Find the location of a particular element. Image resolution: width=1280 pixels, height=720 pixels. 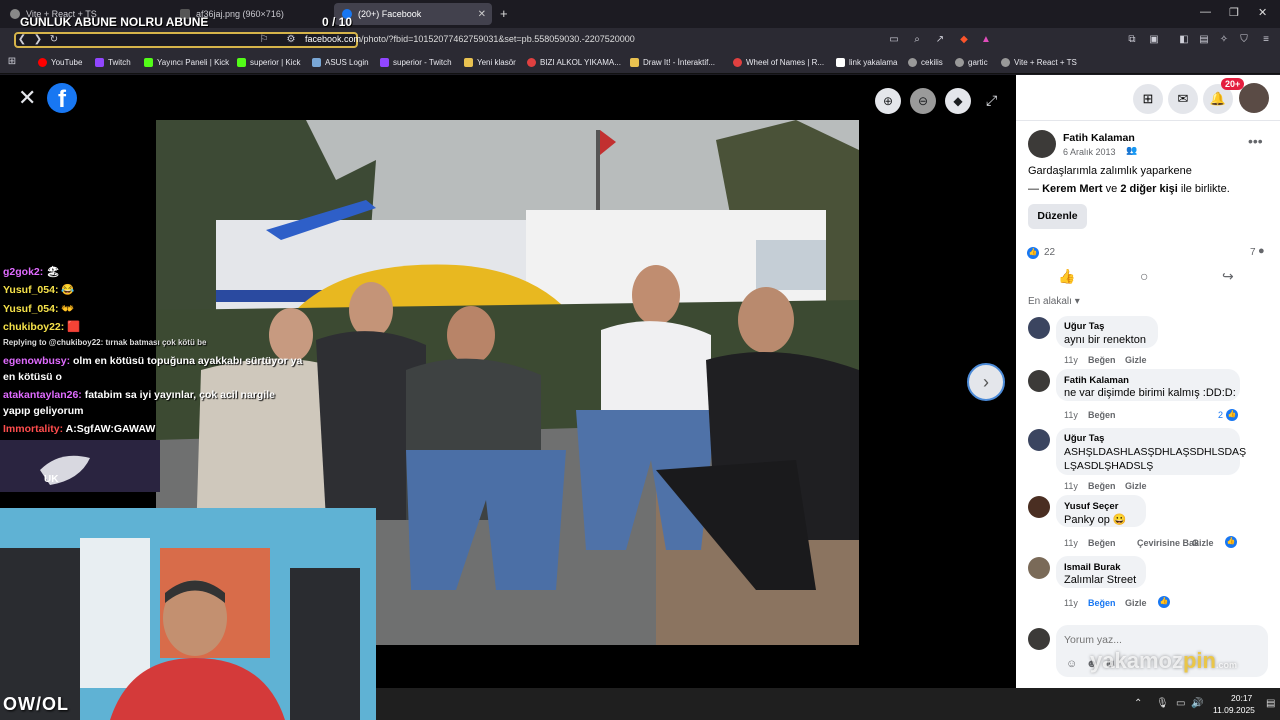

share-icon: ↗ is located at coordinates (940, 40).